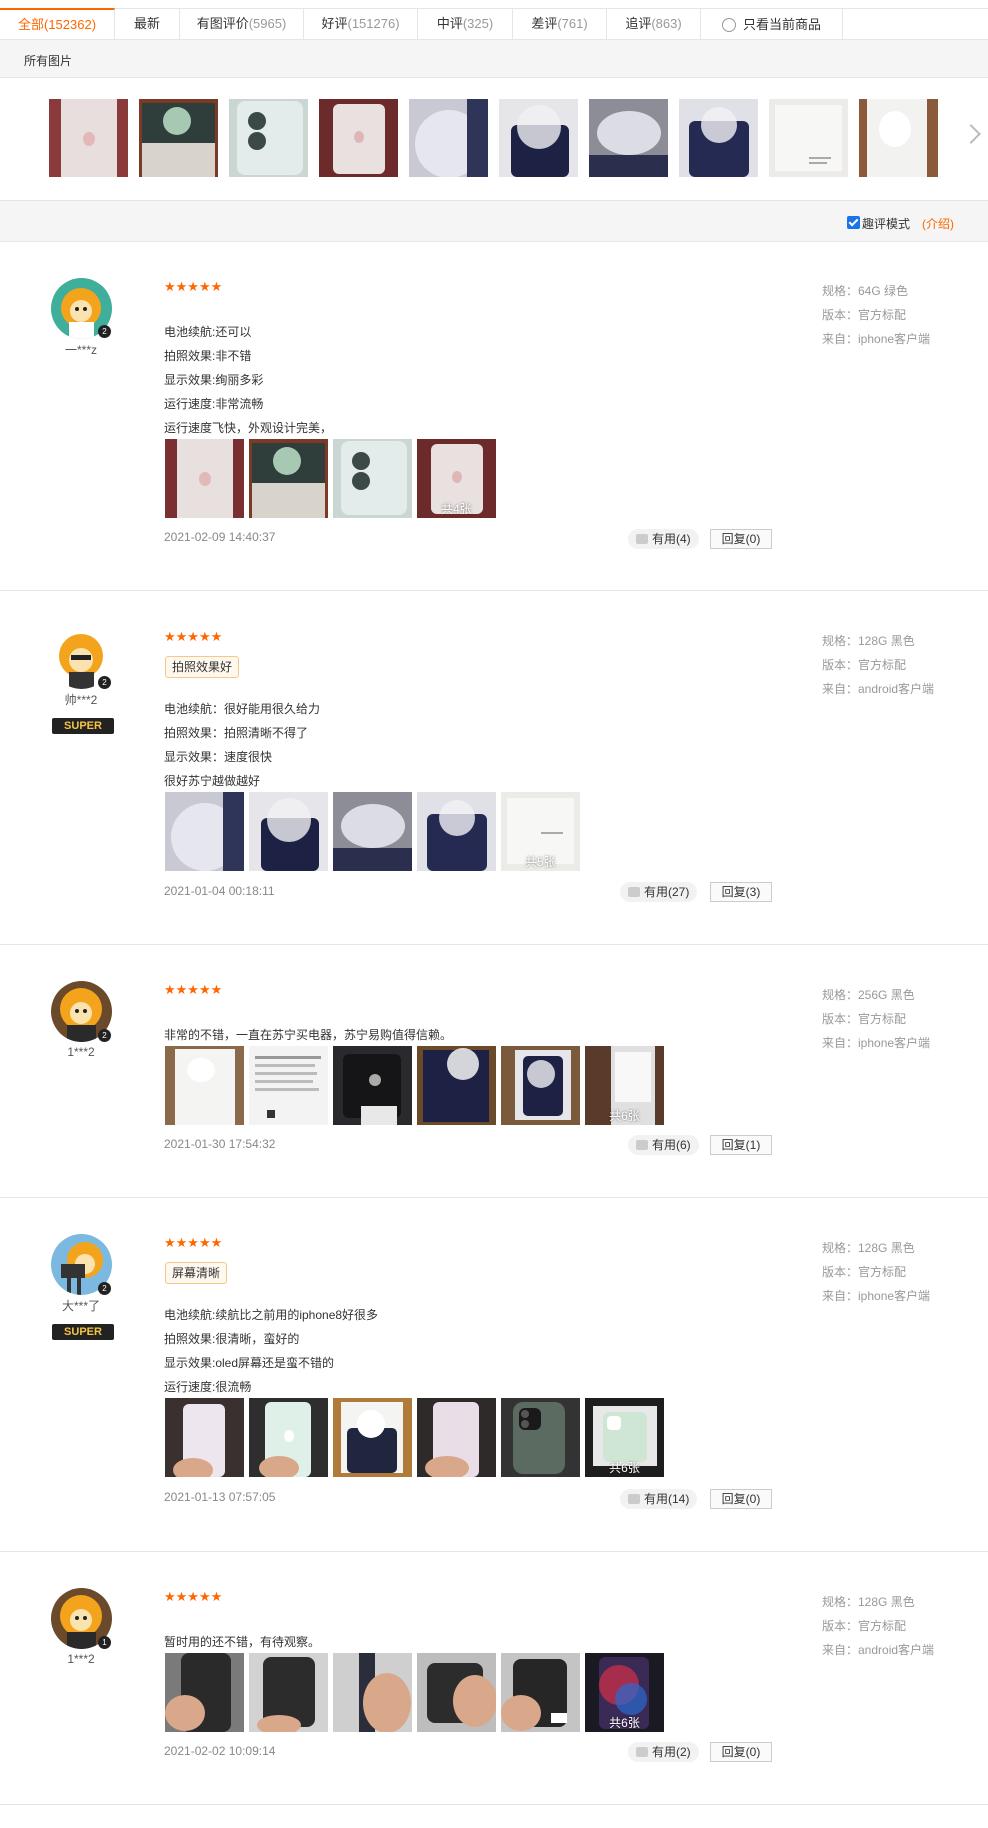 The width and height of the screenshot is (988, 1828). Describe the element at coordinates (271, 1315) in the screenshot. I see `review-text-line: 电池续航:续航比之前用的iphone8好很多` at that location.